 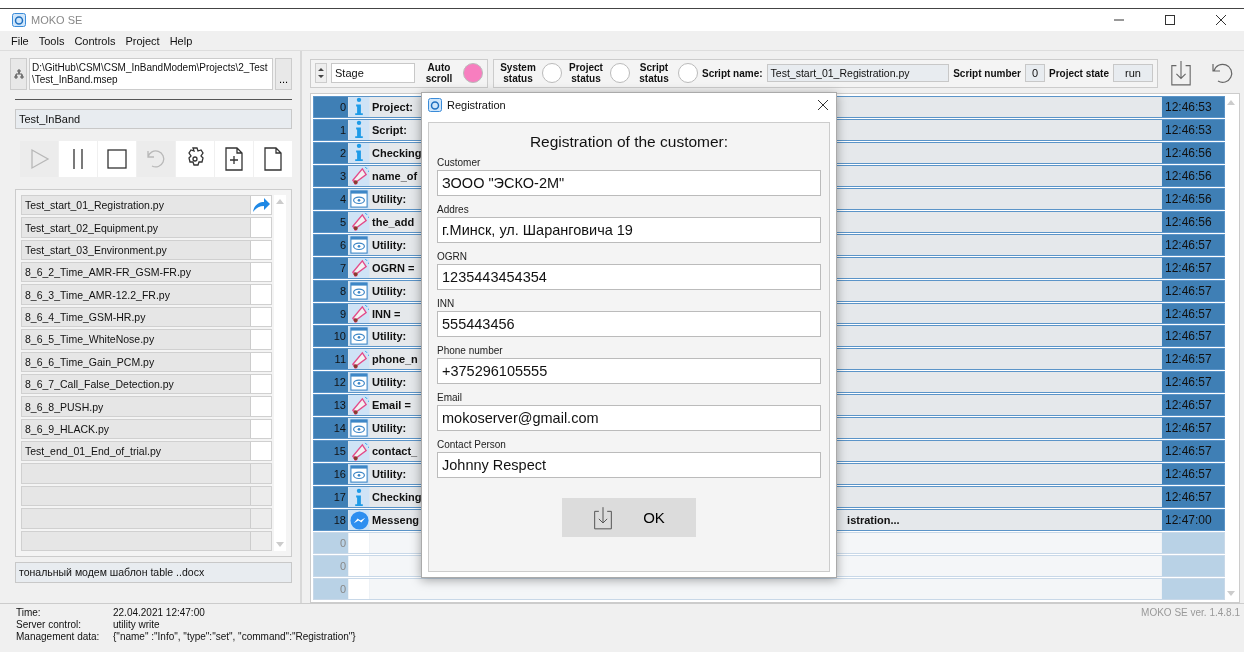 What do you see at coordinates (153, 118) in the screenshot?
I see `project-name-field: Test_InBand` at bounding box center [153, 118].